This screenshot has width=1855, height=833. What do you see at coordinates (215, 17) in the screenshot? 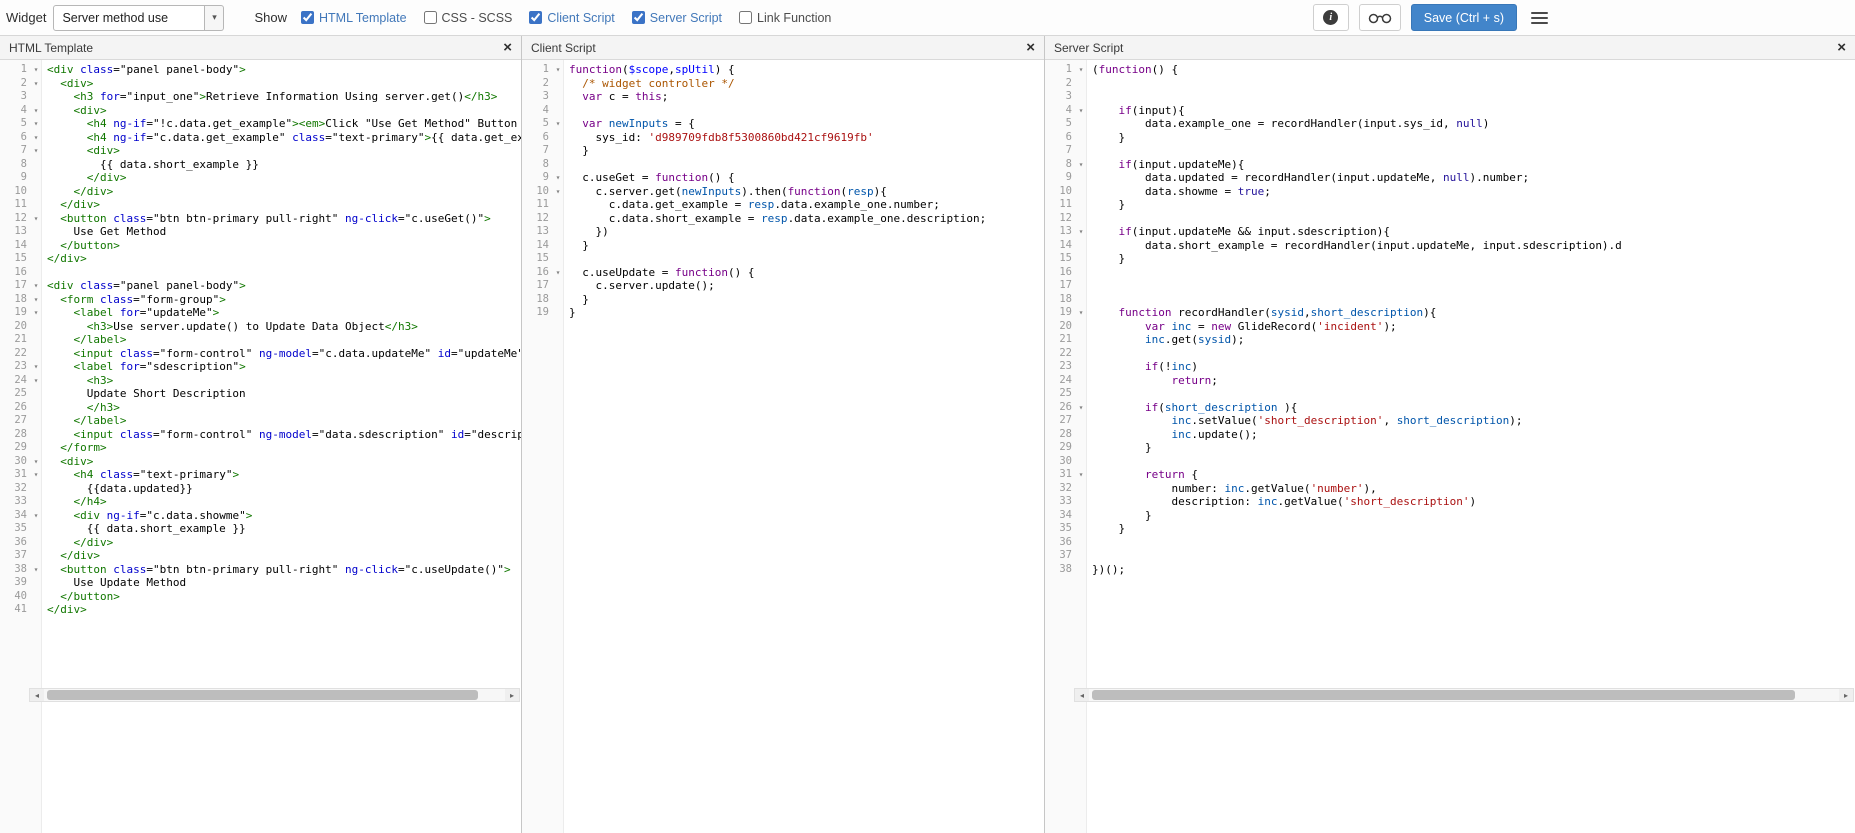
I see `chevron-down-icon: ▾` at bounding box center [215, 17].